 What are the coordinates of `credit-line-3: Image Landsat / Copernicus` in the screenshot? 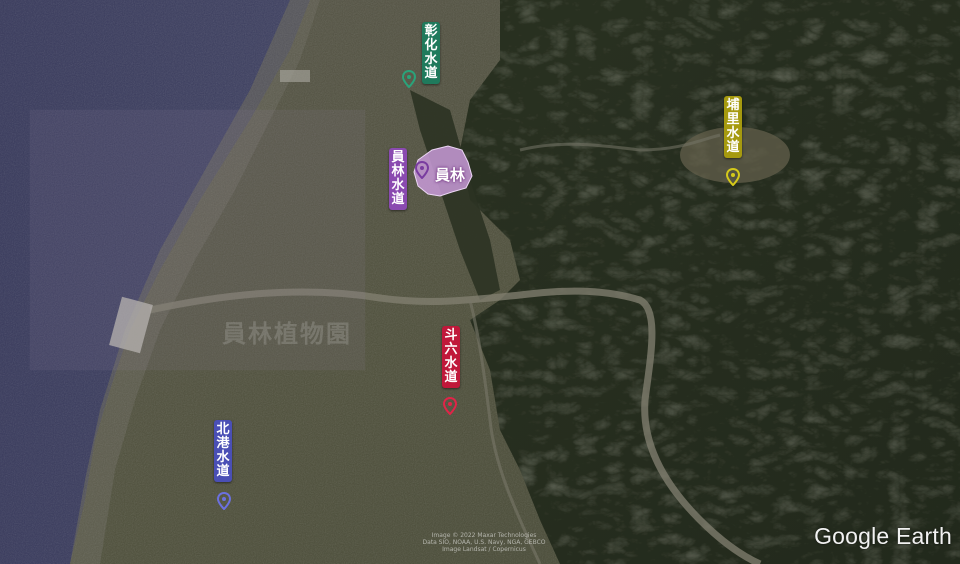 It's located at (484, 549).